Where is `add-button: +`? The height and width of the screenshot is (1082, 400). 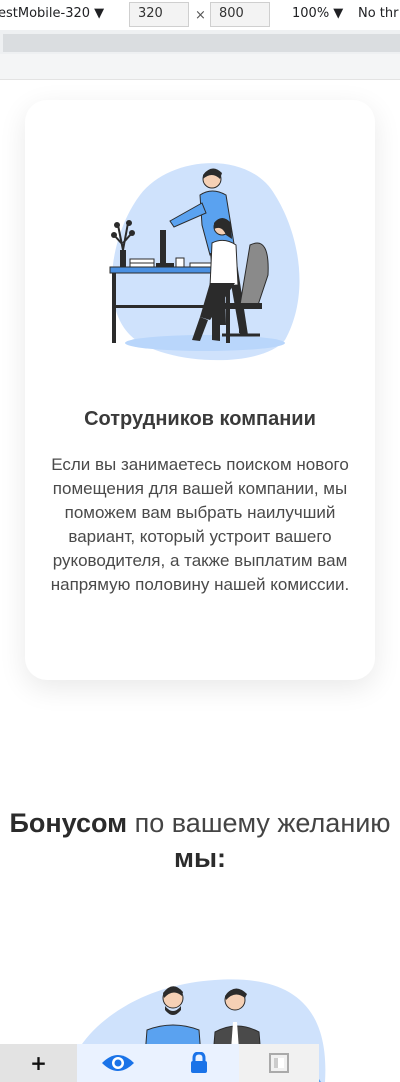
add-button: + is located at coordinates (38, 1063).